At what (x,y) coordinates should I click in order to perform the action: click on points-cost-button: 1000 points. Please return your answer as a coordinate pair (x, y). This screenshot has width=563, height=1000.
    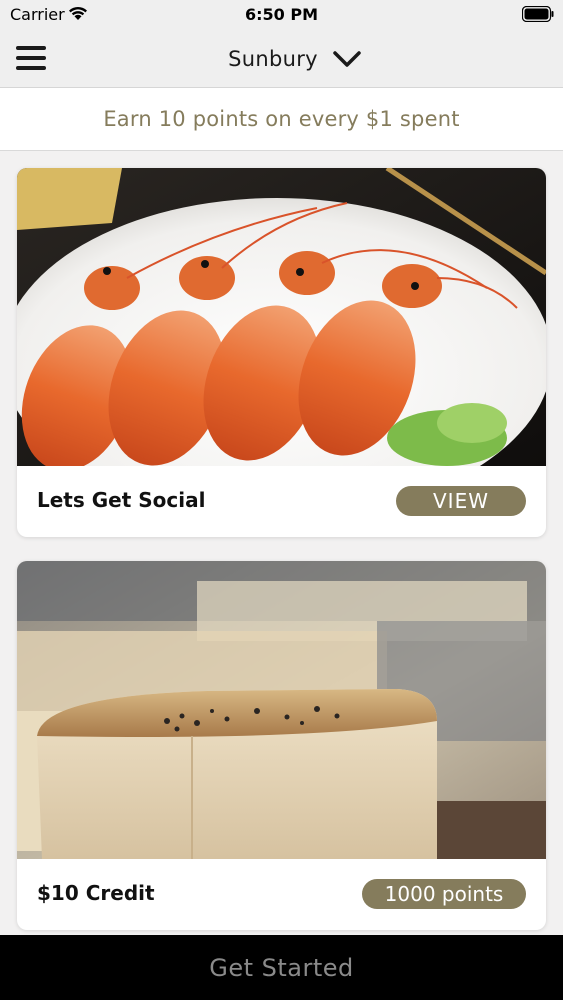
    Looking at the image, I should click on (444, 894).